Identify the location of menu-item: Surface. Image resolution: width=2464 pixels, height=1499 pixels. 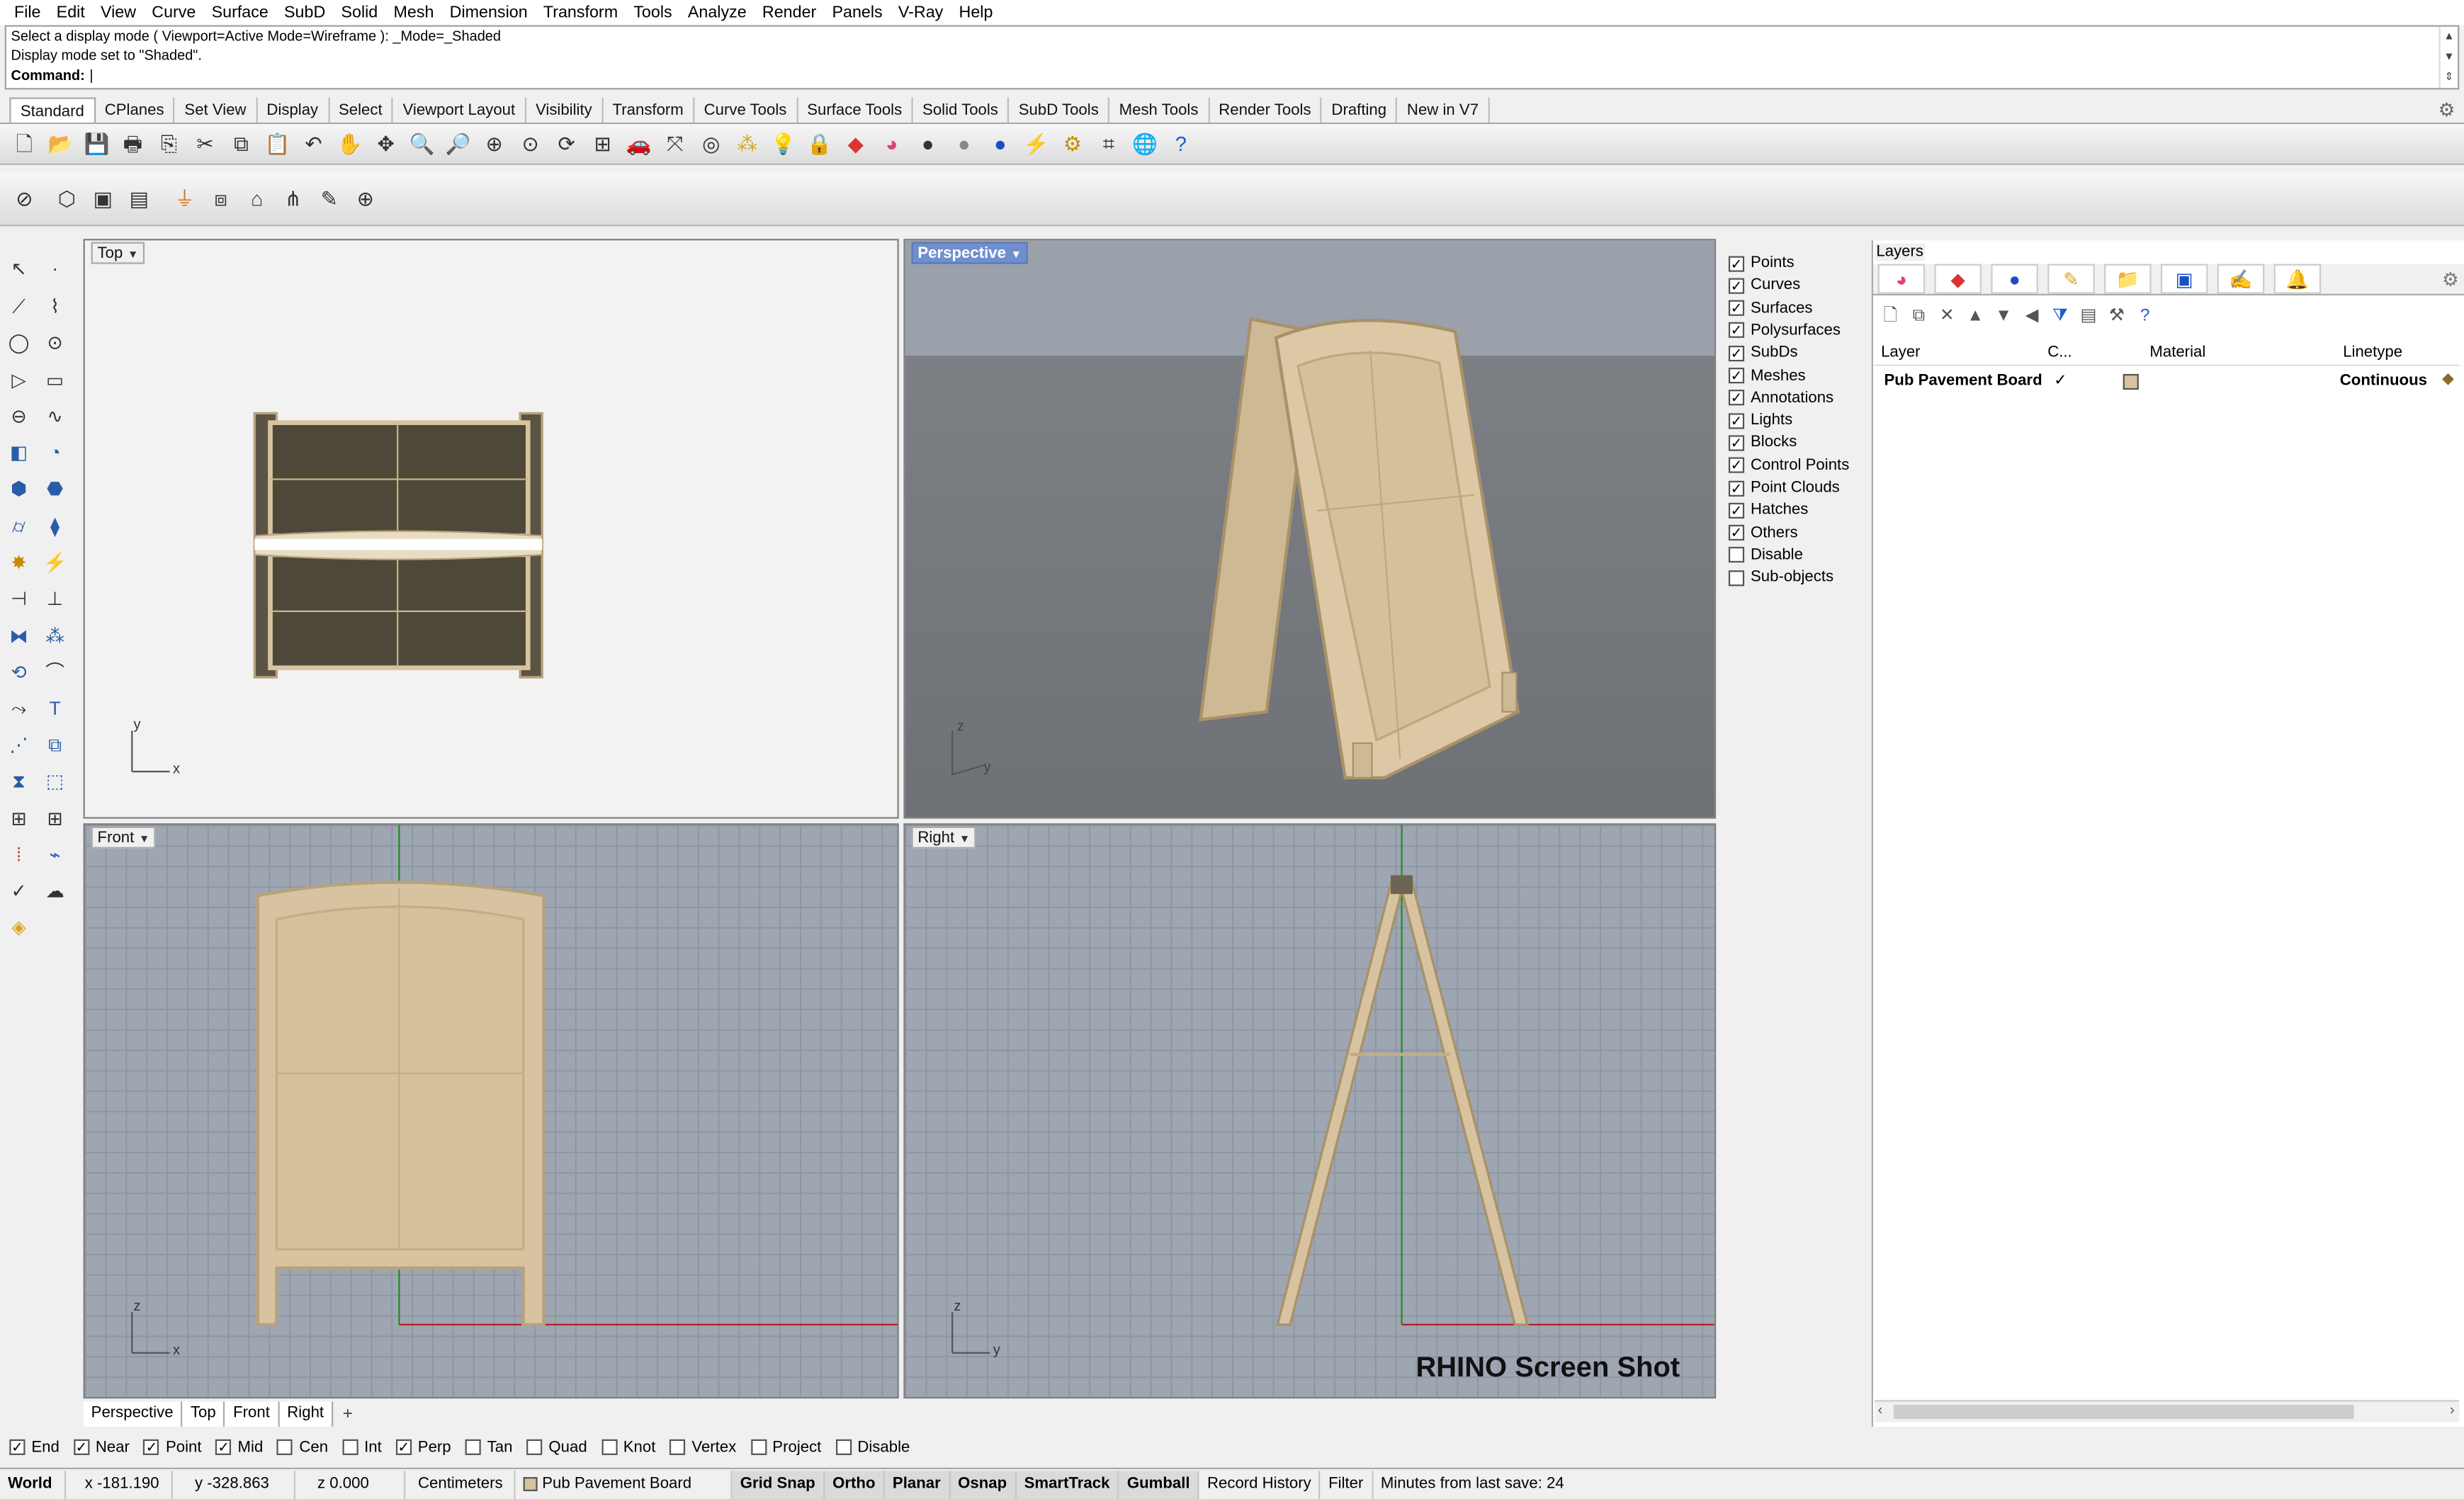
(239, 12).